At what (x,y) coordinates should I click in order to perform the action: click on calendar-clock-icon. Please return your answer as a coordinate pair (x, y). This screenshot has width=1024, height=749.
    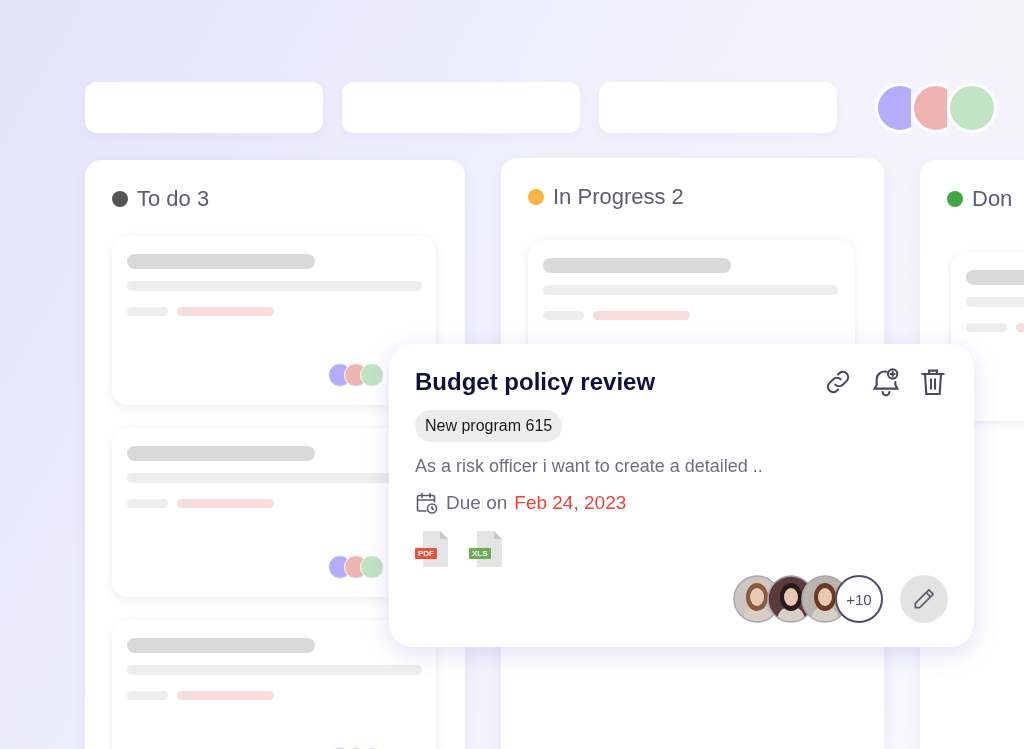
    Looking at the image, I should click on (427, 503).